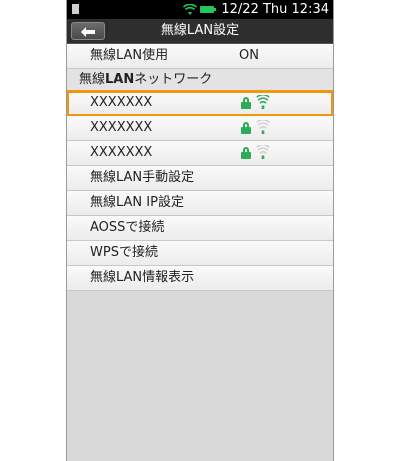  What do you see at coordinates (249, 55) in the screenshot?
I see `wlan-use-value: ON` at bounding box center [249, 55].